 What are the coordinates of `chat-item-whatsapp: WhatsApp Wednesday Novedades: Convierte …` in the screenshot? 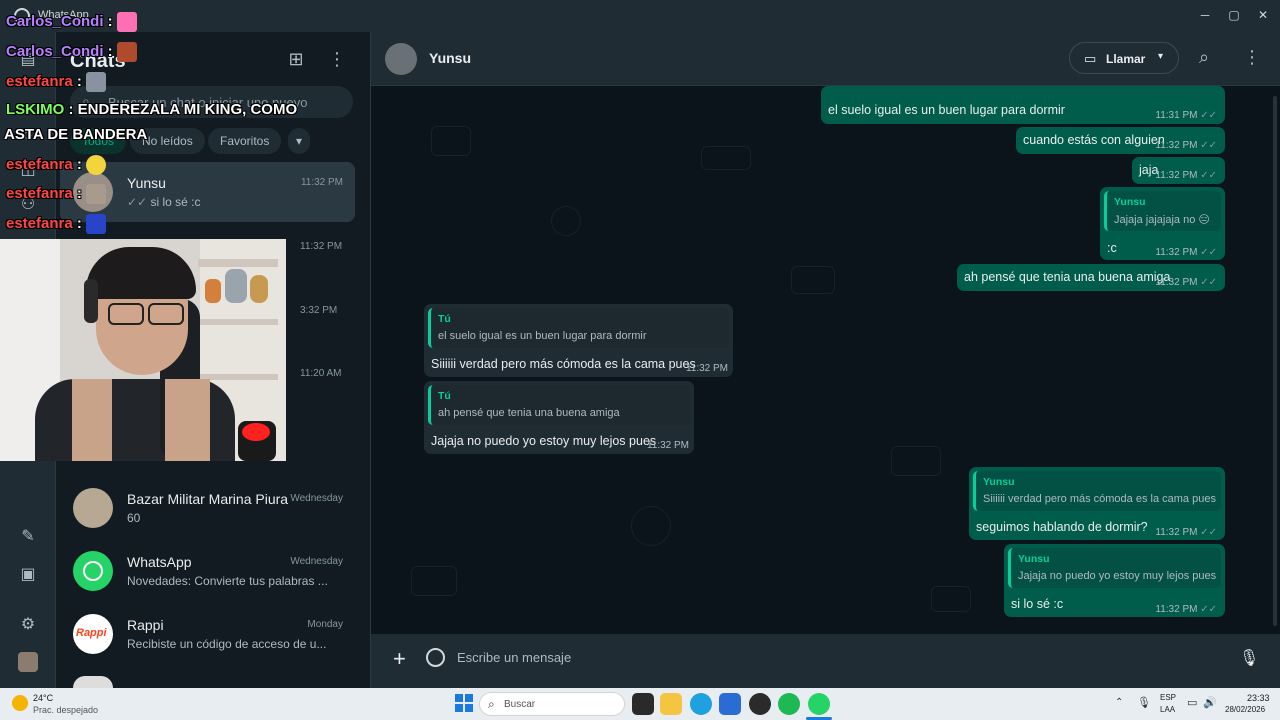 It's located at (207, 571).